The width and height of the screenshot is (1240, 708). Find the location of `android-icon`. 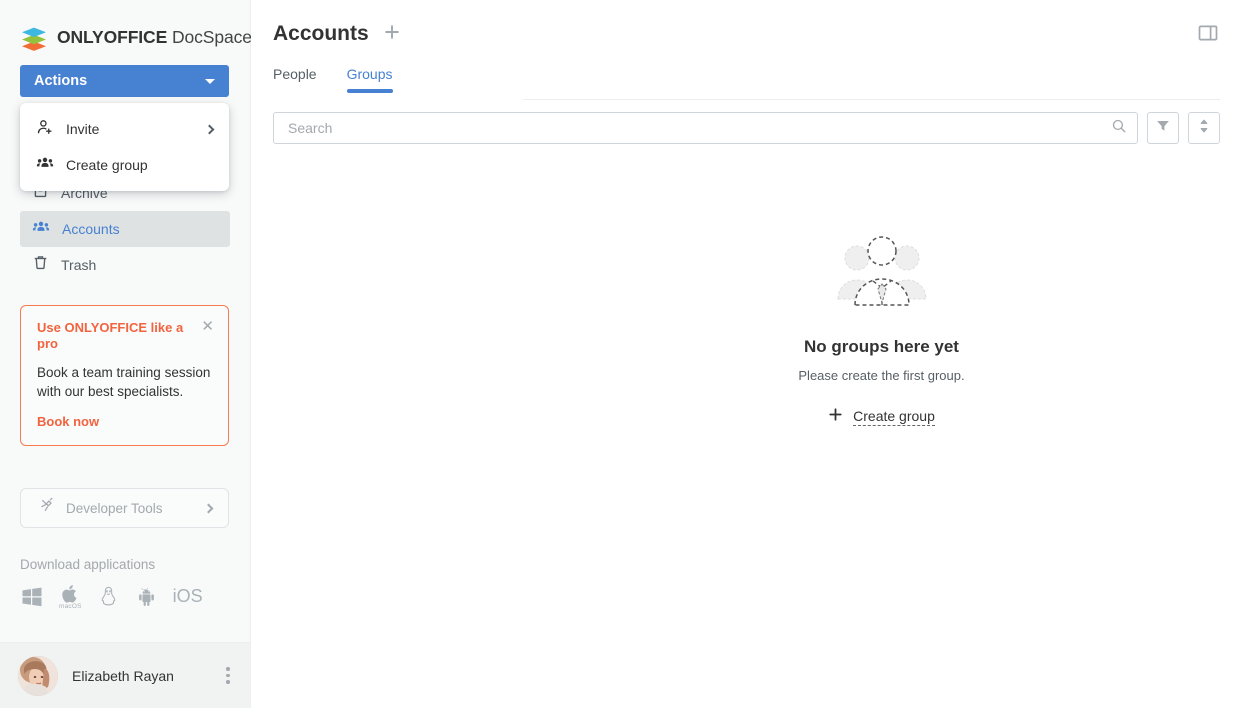

android-icon is located at coordinates (146, 596).